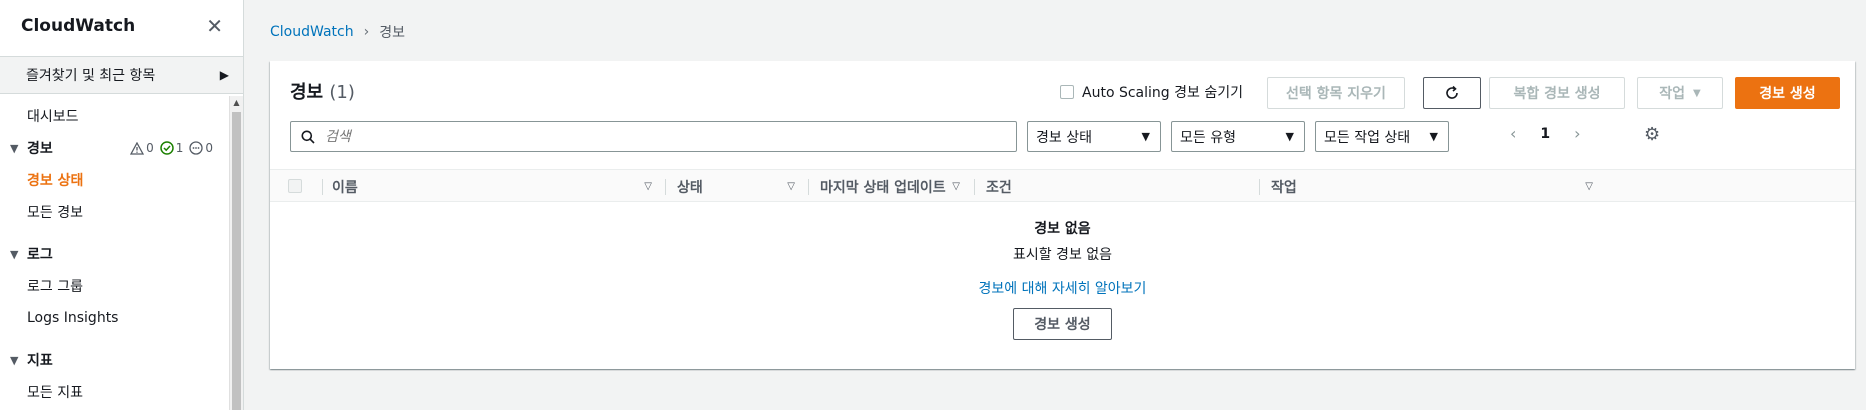 This screenshot has height=410, width=1866. What do you see at coordinates (73, 318) in the screenshot?
I see `sidebar-item-label: Logs Insights` at bounding box center [73, 318].